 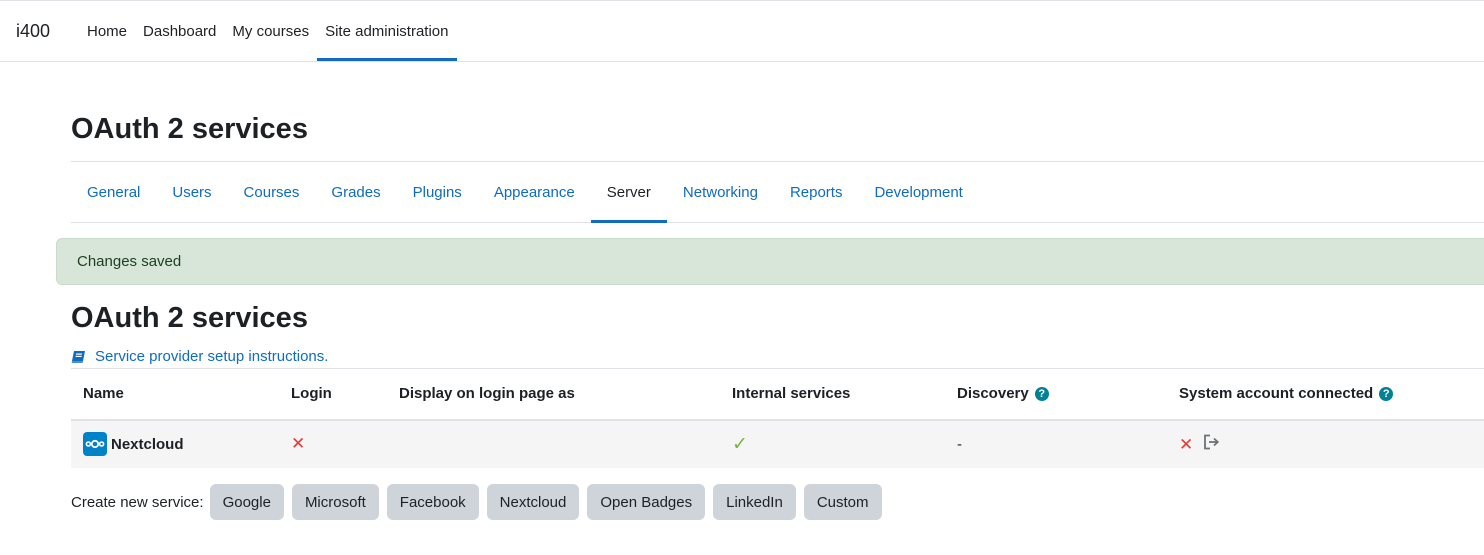 What do you see at coordinates (740, 444) in the screenshot?
I see `check-icon: ✓` at bounding box center [740, 444].